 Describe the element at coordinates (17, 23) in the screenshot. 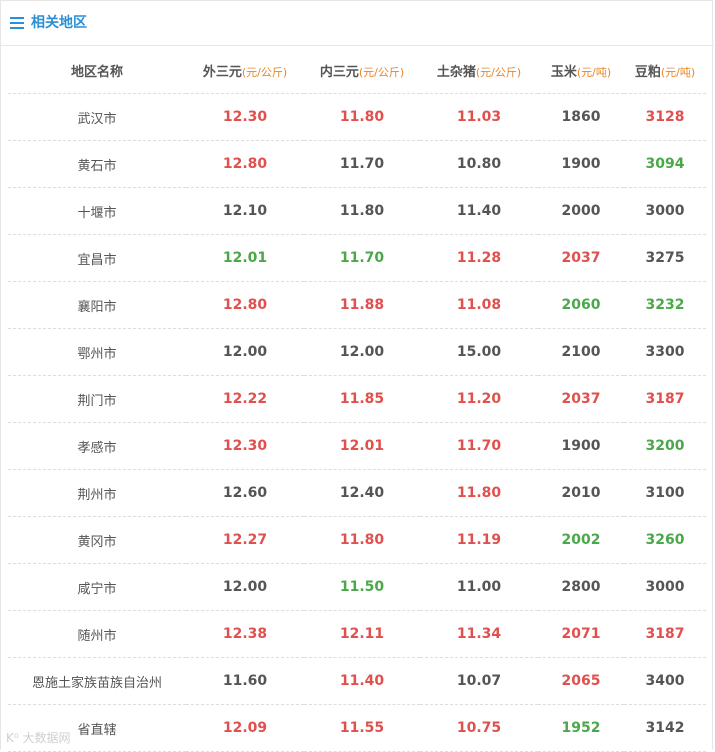

I see `menu-icon` at that location.